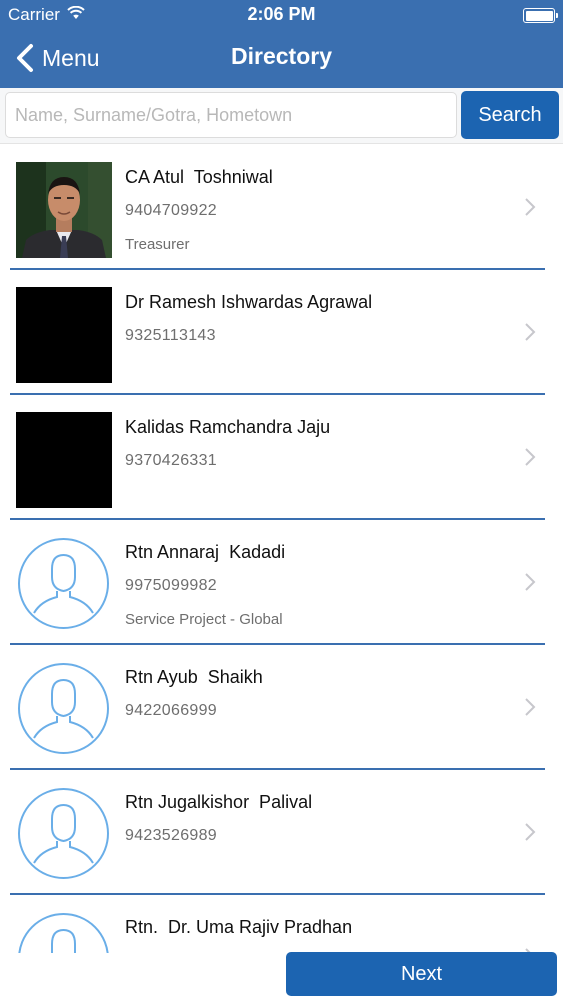 Image resolution: width=563 pixels, height=1000 pixels. Describe the element at coordinates (231, 115) in the screenshot. I see `search-input` at that location.